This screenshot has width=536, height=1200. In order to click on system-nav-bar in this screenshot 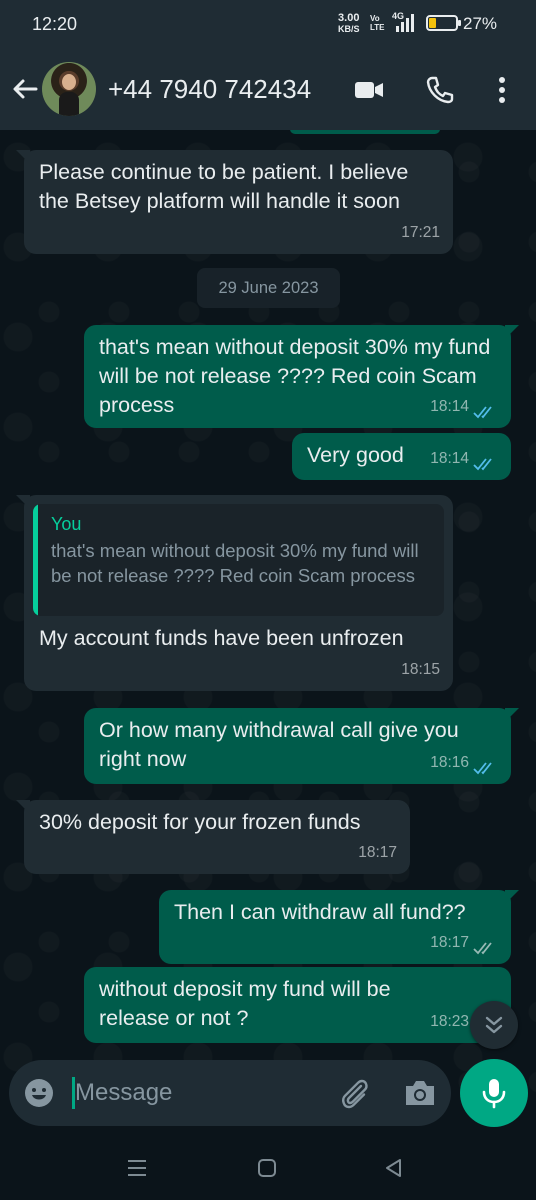, I will do `click(268, 1167)`.